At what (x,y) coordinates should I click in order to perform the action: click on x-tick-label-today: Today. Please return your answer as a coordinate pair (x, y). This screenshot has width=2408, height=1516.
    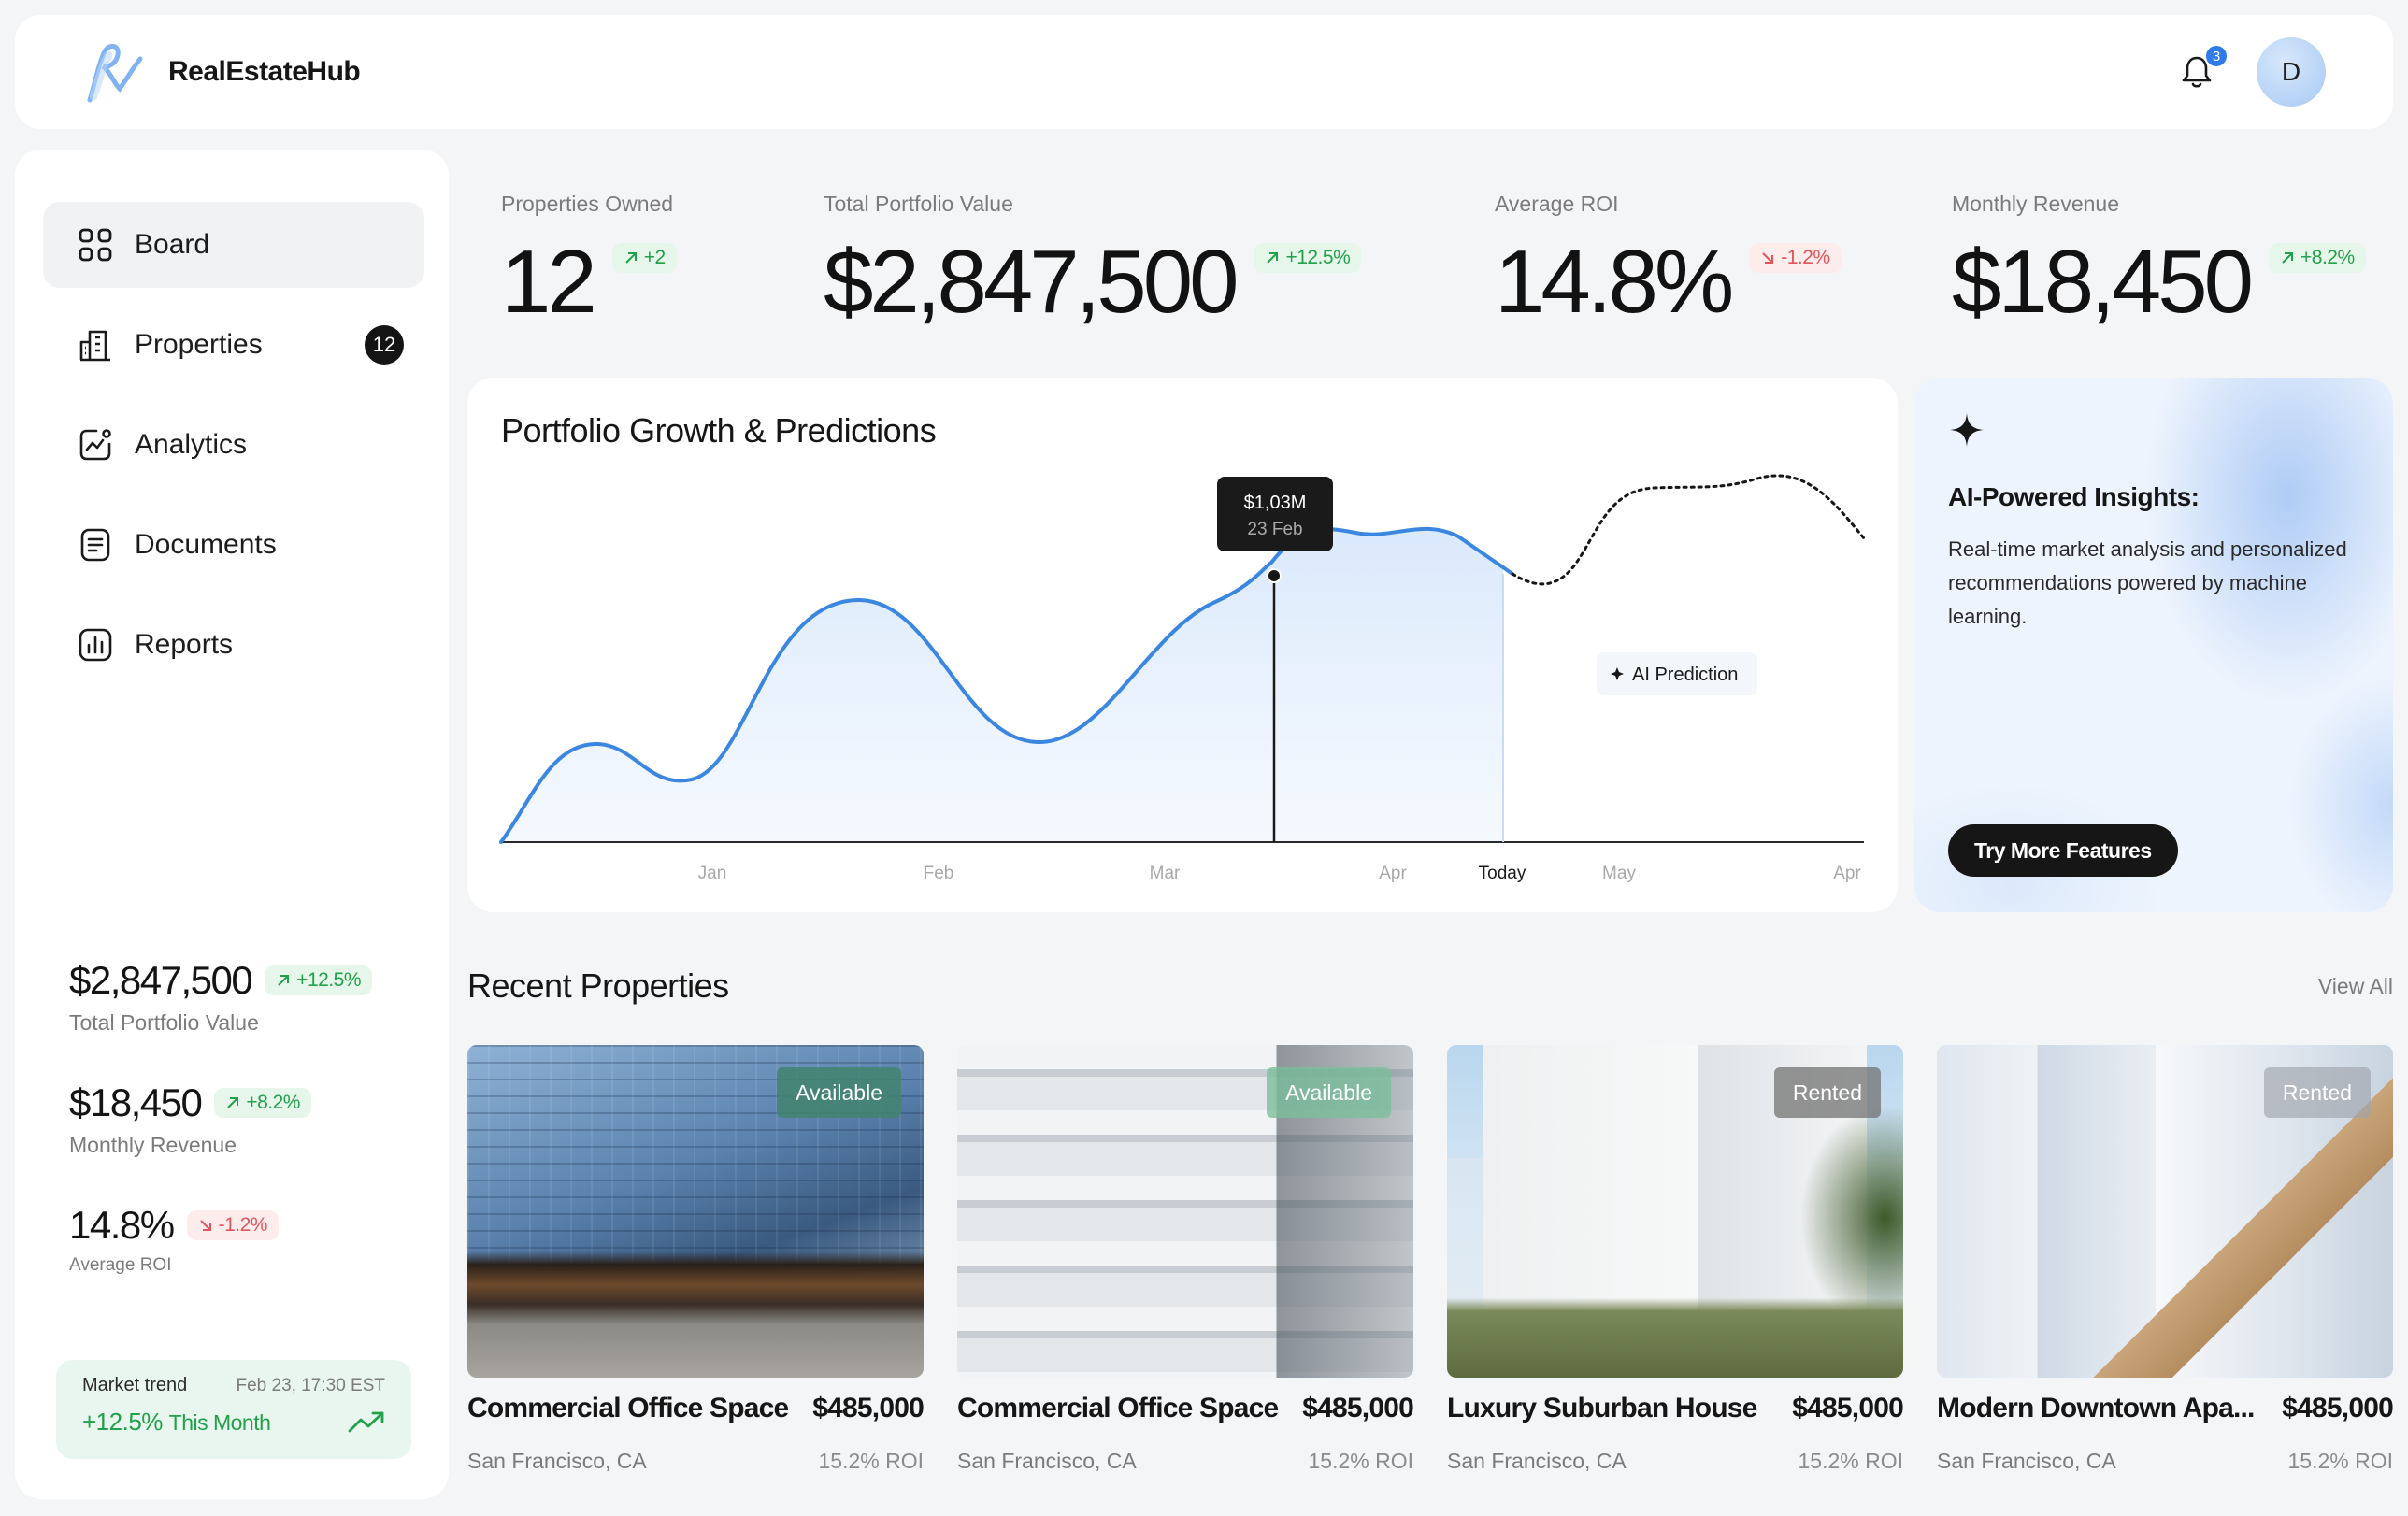
    Looking at the image, I should click on (1502, 873).